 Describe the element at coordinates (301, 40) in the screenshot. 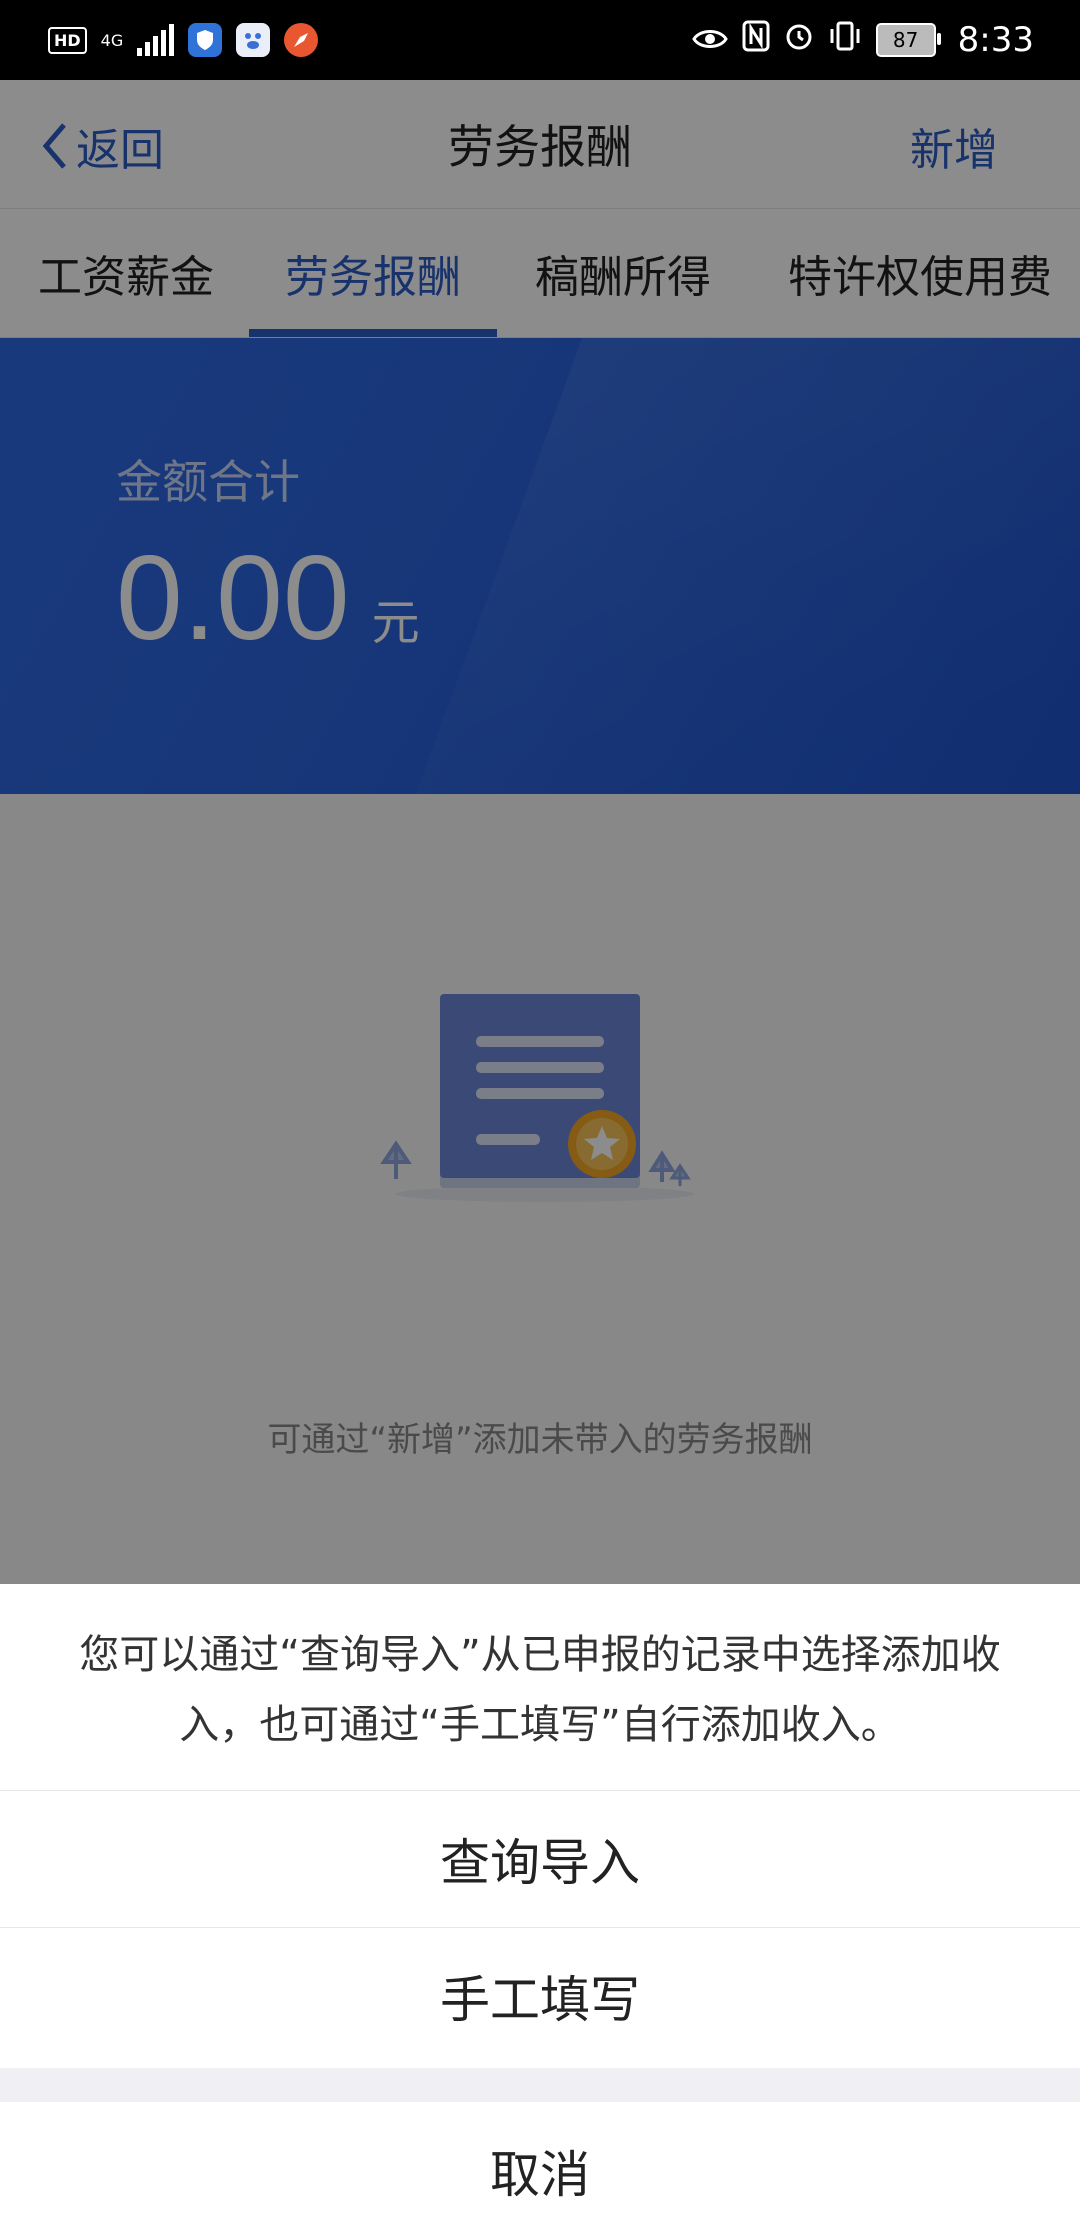

I see `rocket-app-icon` at that location.